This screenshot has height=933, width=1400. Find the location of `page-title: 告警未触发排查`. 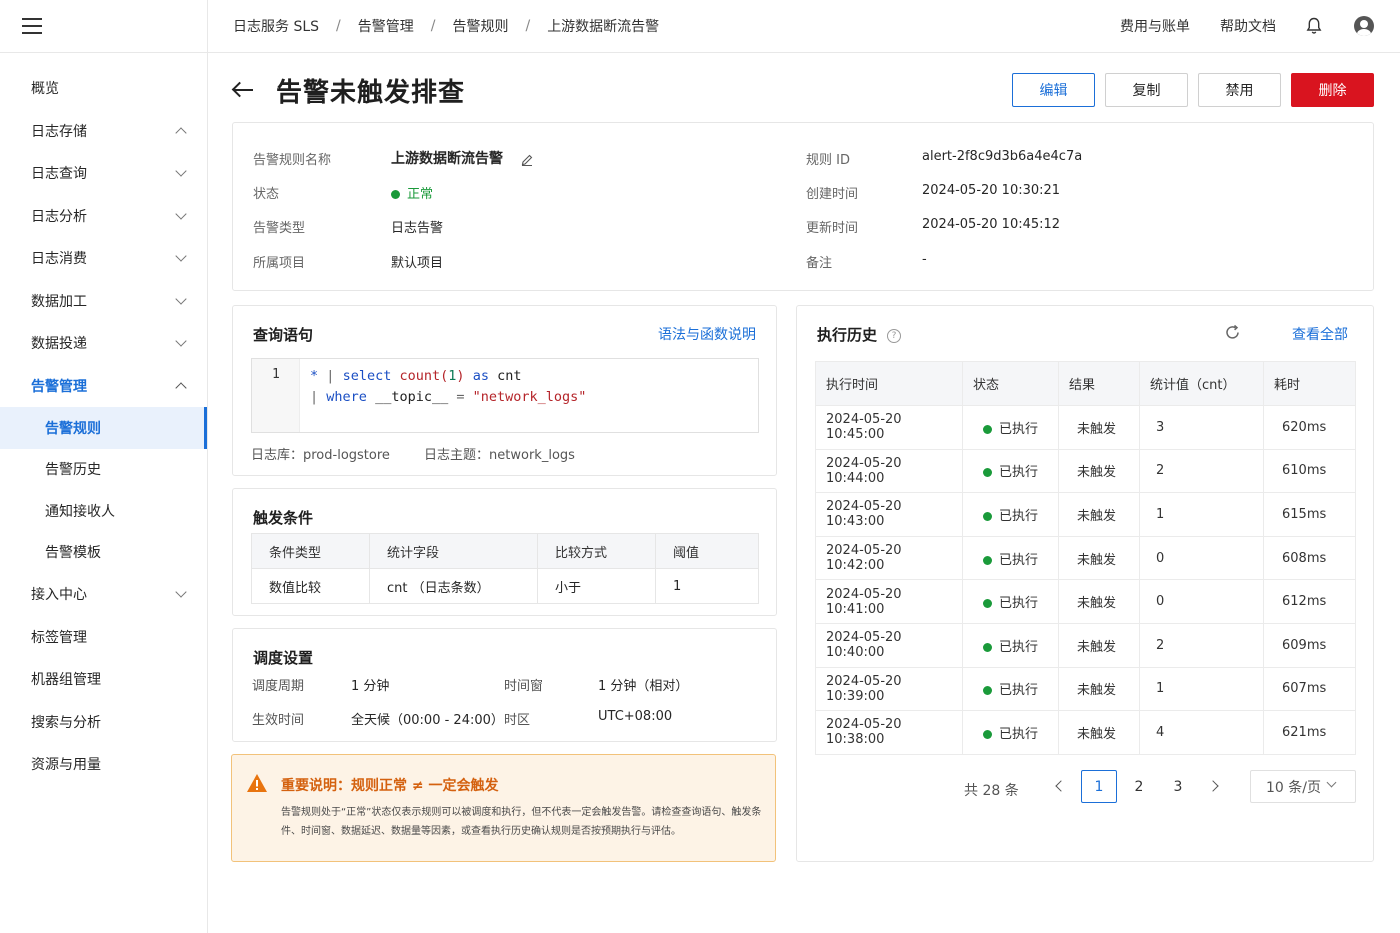

page-title: 告警未触发排查 is located at coordinates (371, 92).